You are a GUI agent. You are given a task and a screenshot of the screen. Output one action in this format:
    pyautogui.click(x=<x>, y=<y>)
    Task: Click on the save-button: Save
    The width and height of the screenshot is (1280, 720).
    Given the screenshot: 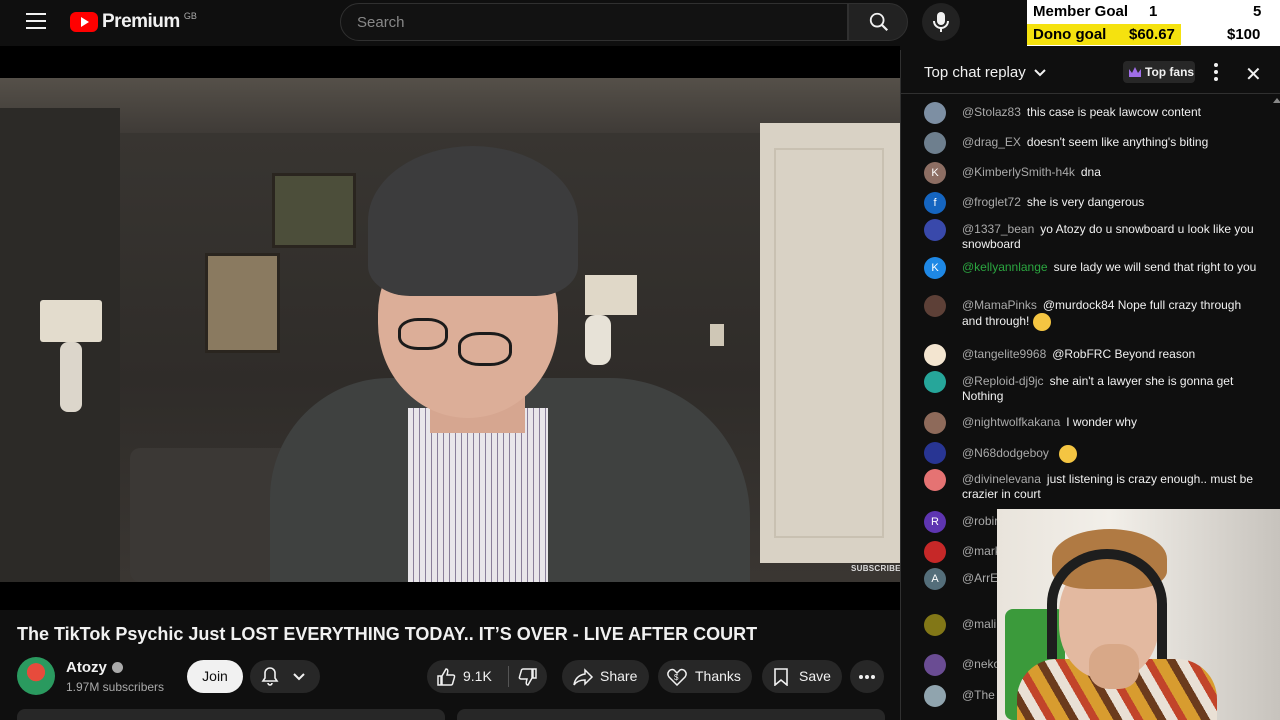 What is the action you would take?
    pyautogui.click(x=802, y=676)
    